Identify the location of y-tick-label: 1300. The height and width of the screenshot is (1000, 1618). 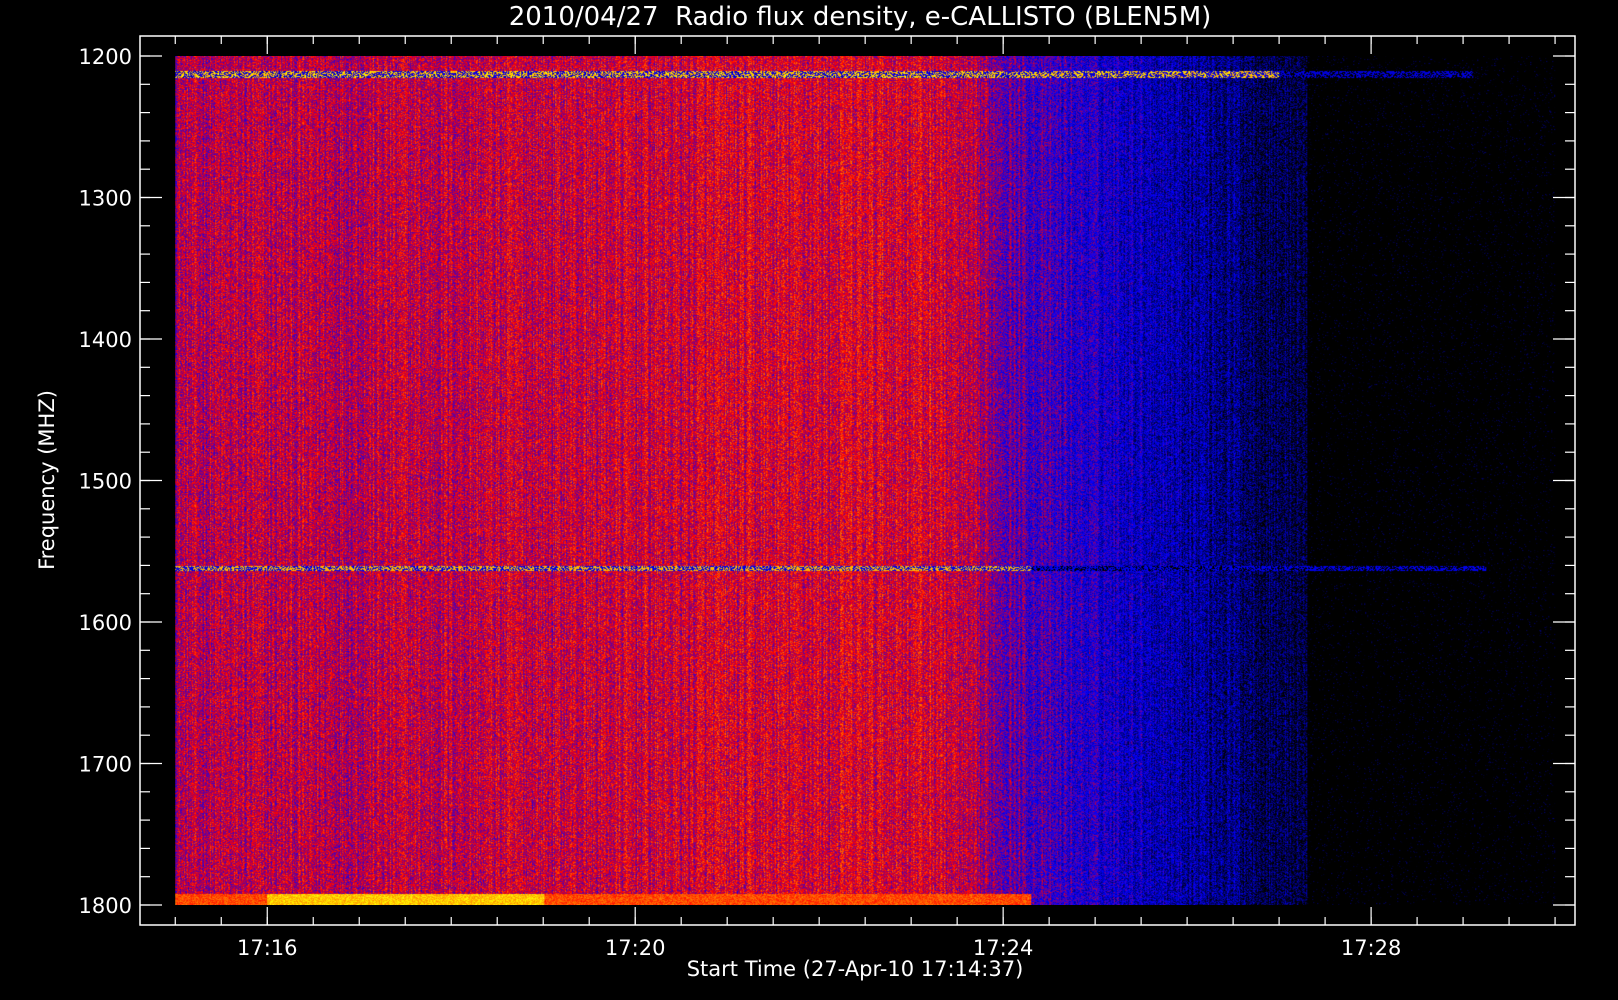
(105, 199).